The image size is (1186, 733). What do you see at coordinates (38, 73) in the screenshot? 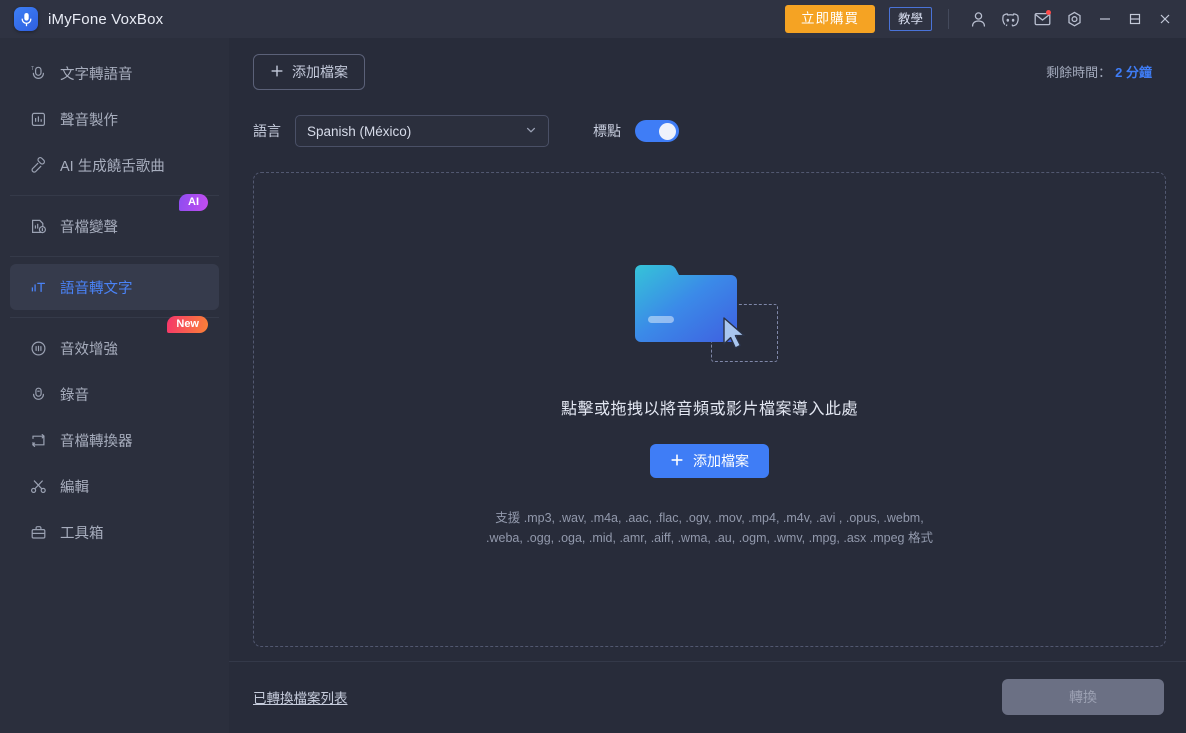
I see `text-to-speech-icon: T` at bounding box center [38, 73].